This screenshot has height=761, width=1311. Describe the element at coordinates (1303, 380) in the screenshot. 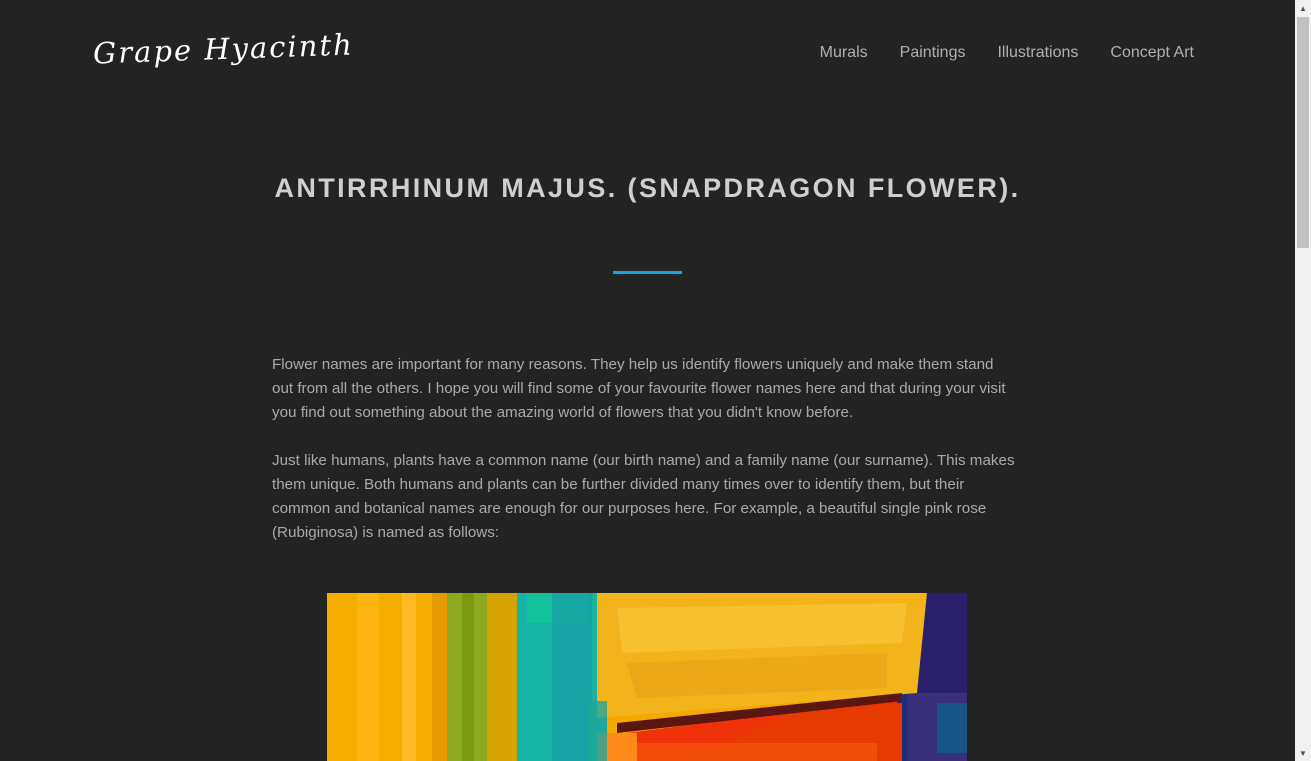

I see `page-scrollbar: ▲ ▼` at that location.